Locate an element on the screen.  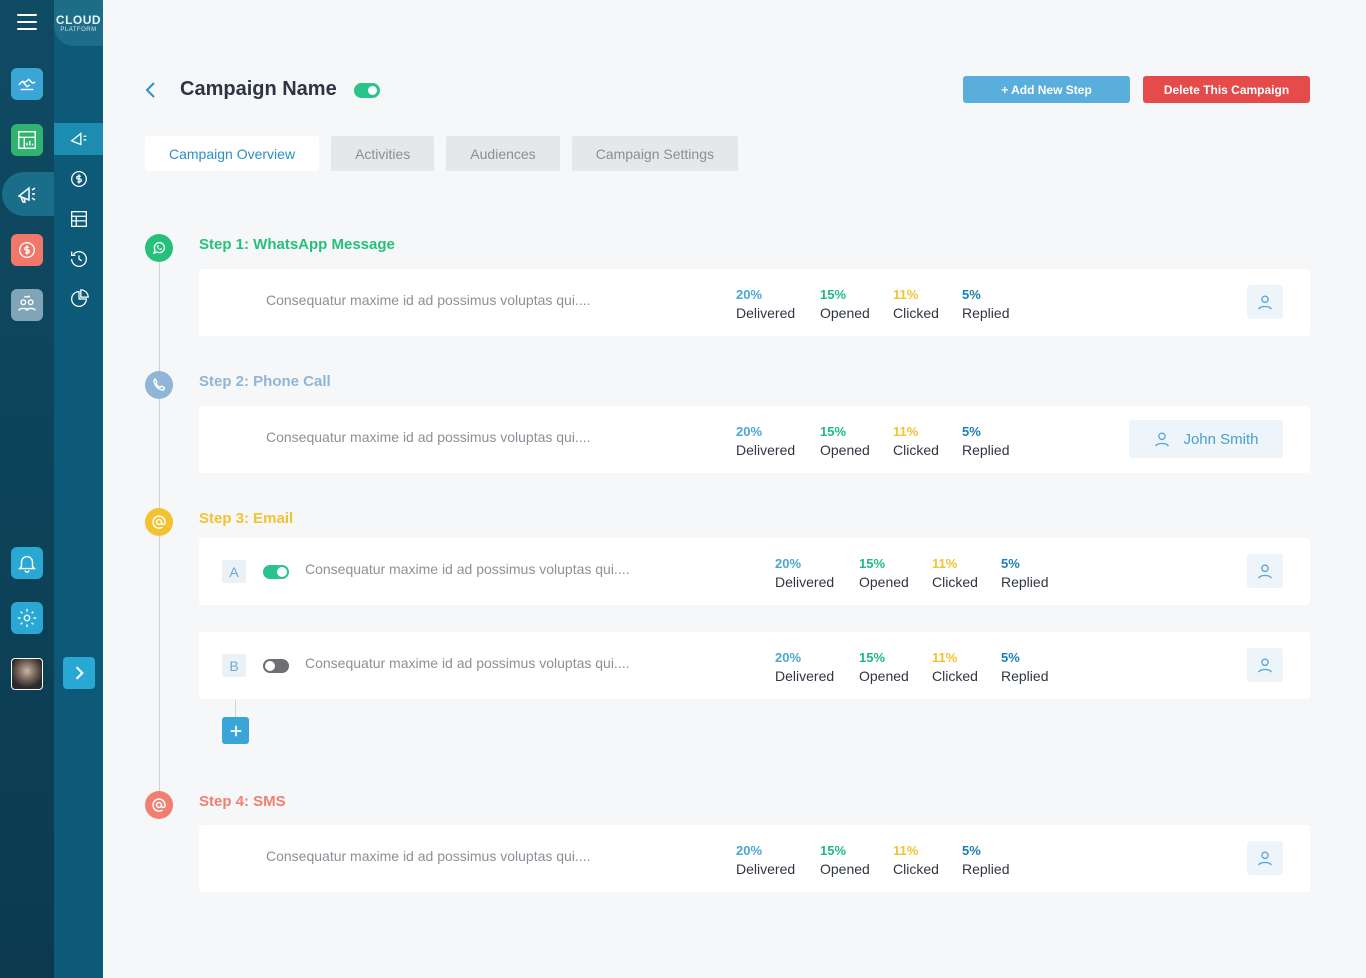
sidebar-item-reports is located at coordinates (78, 299).